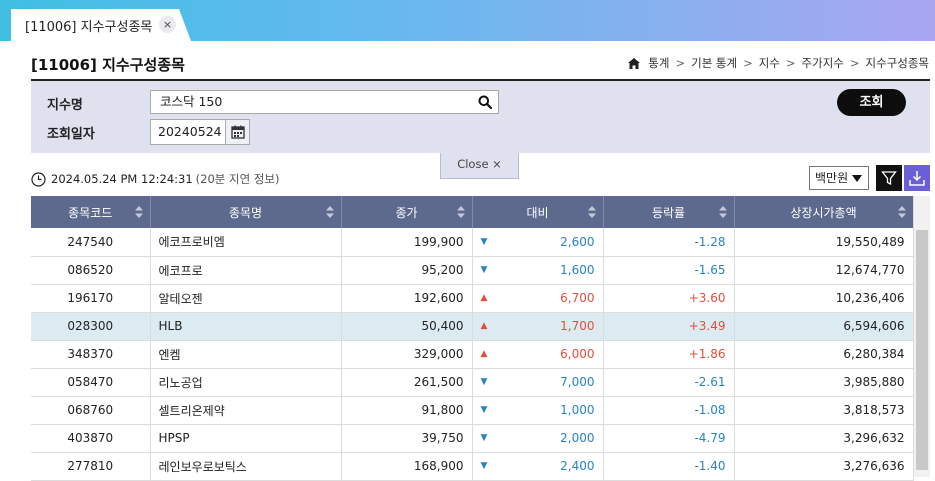 The width and height of the screenshot is (935, 481). Describe the element at coordinates (246, 410) in the screenshot. I see `cell-name: 셀트리온제약` at that location.